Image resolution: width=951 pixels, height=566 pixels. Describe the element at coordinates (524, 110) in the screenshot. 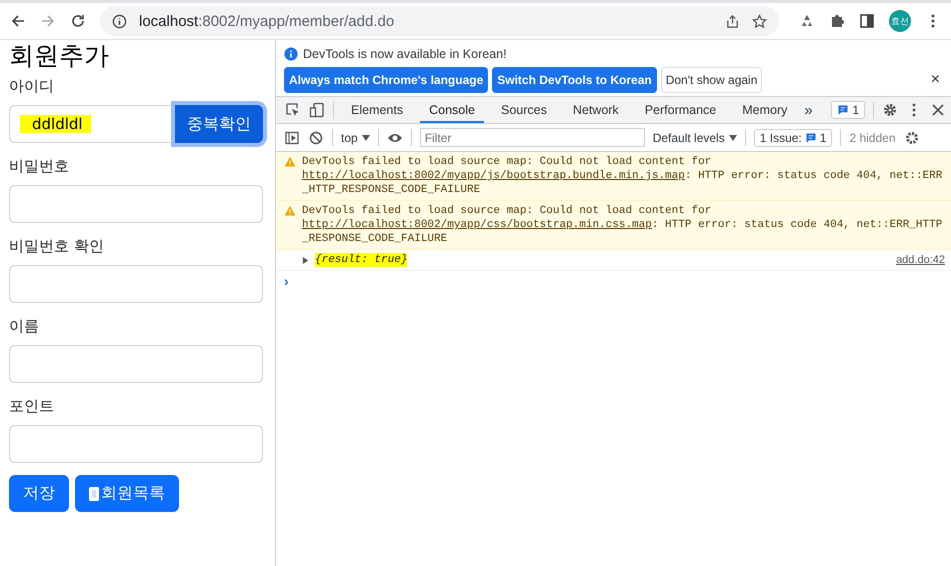

I see `devtools-tab: Sources` at that location.